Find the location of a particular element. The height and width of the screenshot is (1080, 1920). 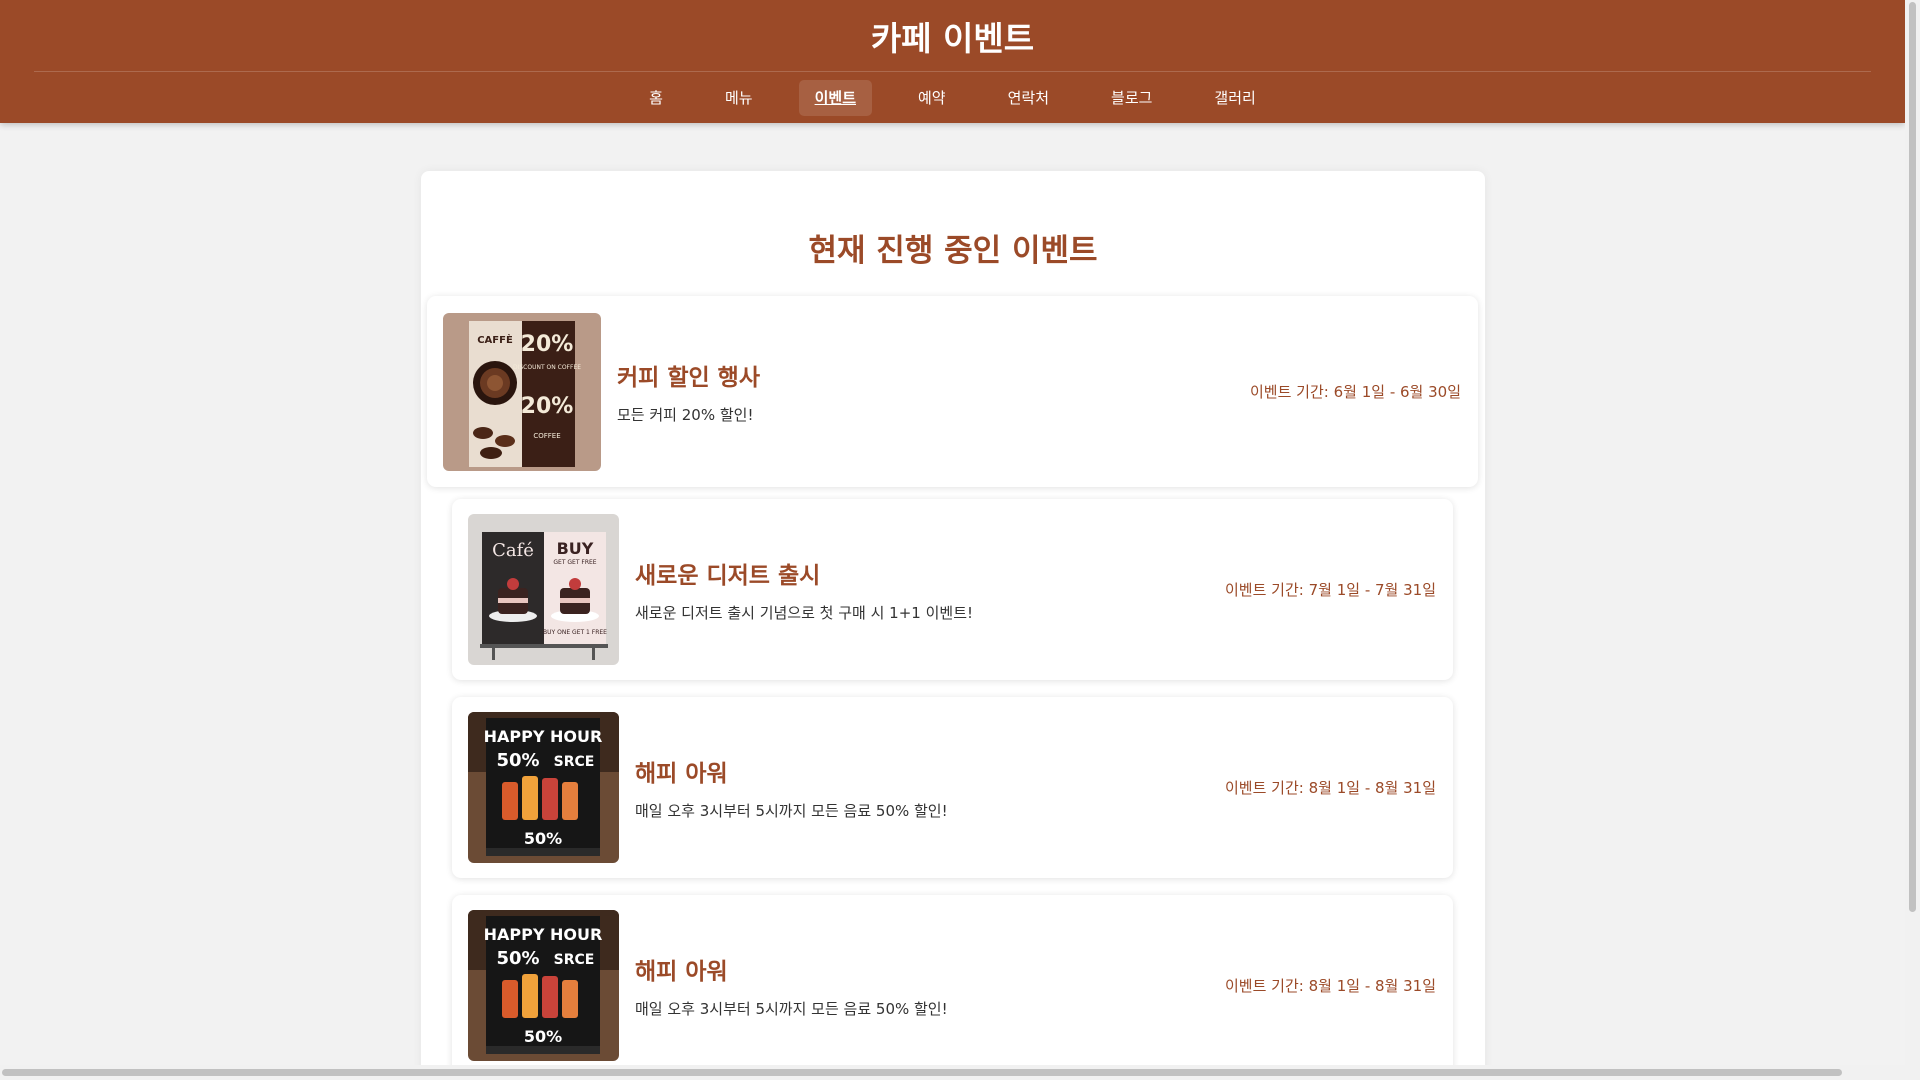

poster1-text-b2: 20% is located at coordinates (547, 406).